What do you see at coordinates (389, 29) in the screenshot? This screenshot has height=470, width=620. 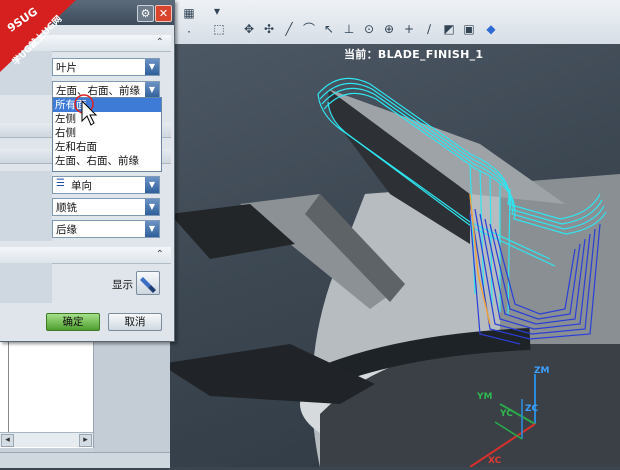 I see `target-icon: ⊕` at bounding box center [389, 29].